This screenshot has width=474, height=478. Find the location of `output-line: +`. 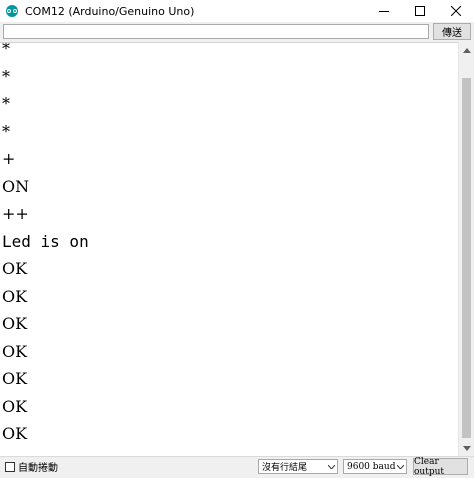

output-line: + is located at coordinates (9, 158).